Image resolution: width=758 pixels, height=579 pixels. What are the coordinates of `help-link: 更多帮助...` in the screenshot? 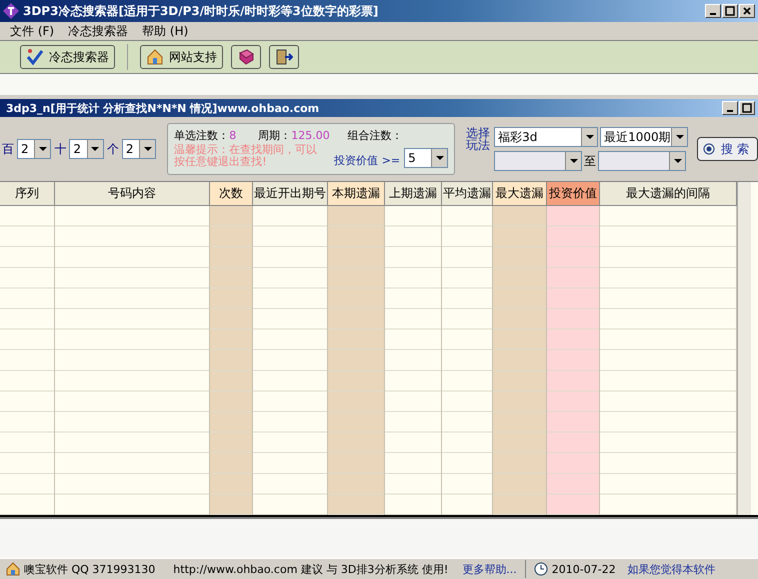 It's located at (489, 569).